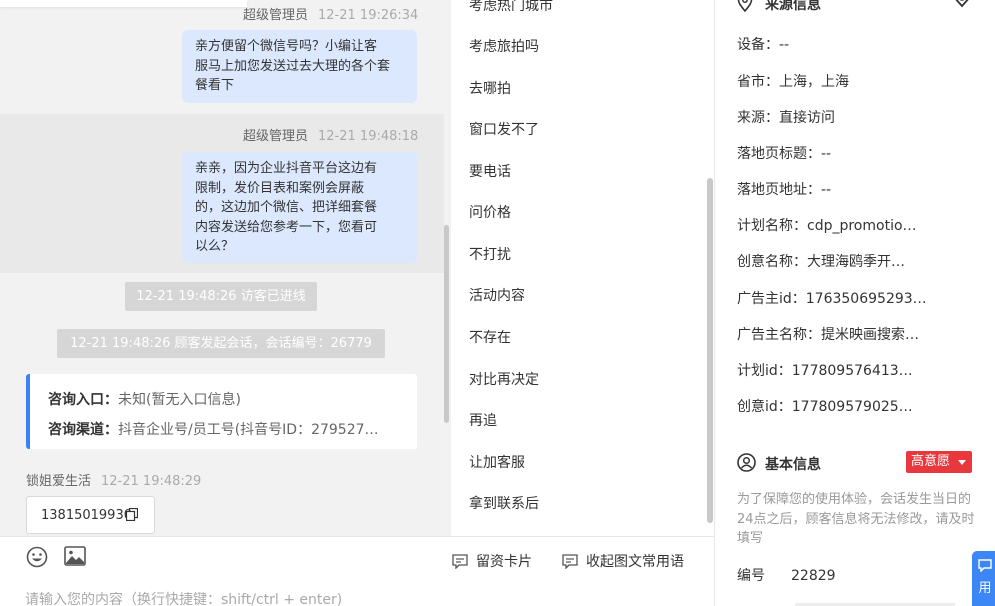 This screenshot has width=995, height=606. Describe the element at coordinates (784, 190) in the screenshot. I see `source-row-landing-url: 落地页地址：--` at that location.